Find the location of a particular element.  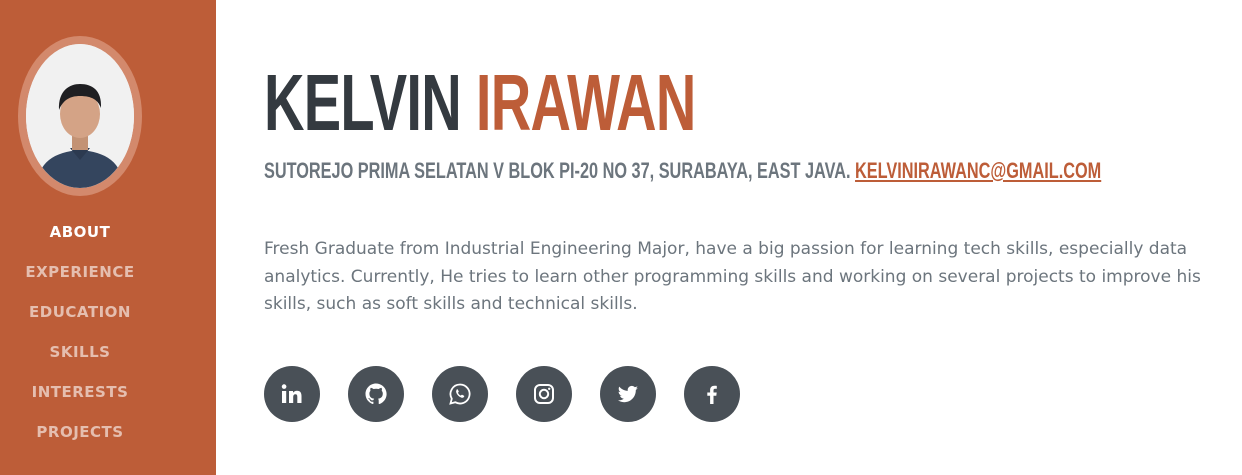

page-title: KELVIN IRAWAN is located at coordinates (480, 103).